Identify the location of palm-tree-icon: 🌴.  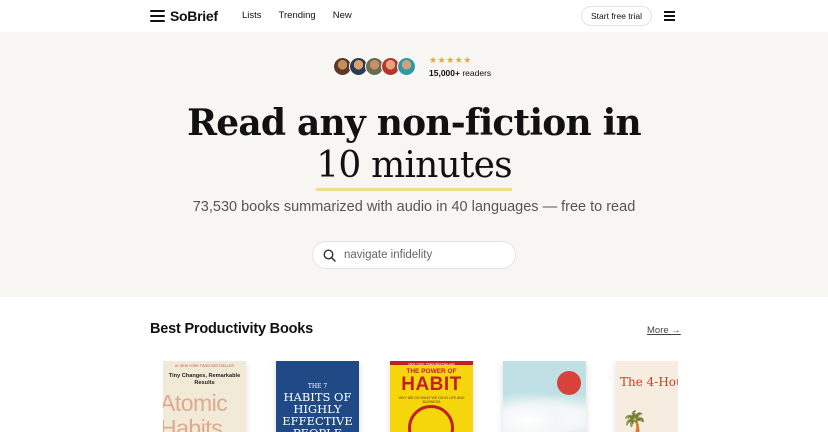
(634, 421).